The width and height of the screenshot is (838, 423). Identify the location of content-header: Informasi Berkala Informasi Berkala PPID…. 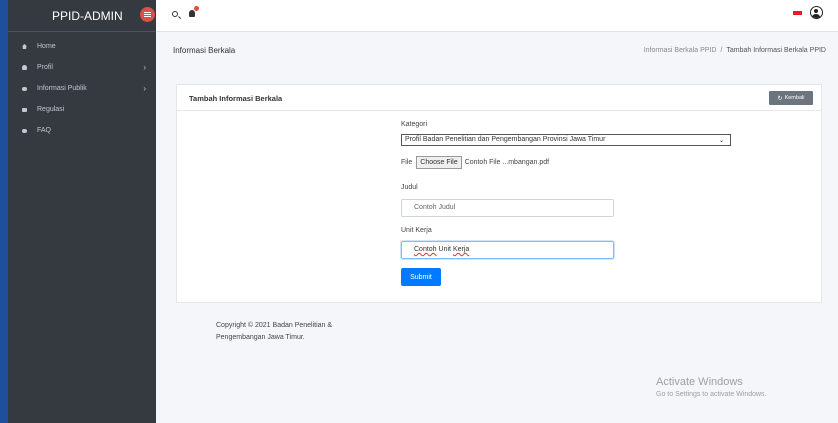
(497, 51).